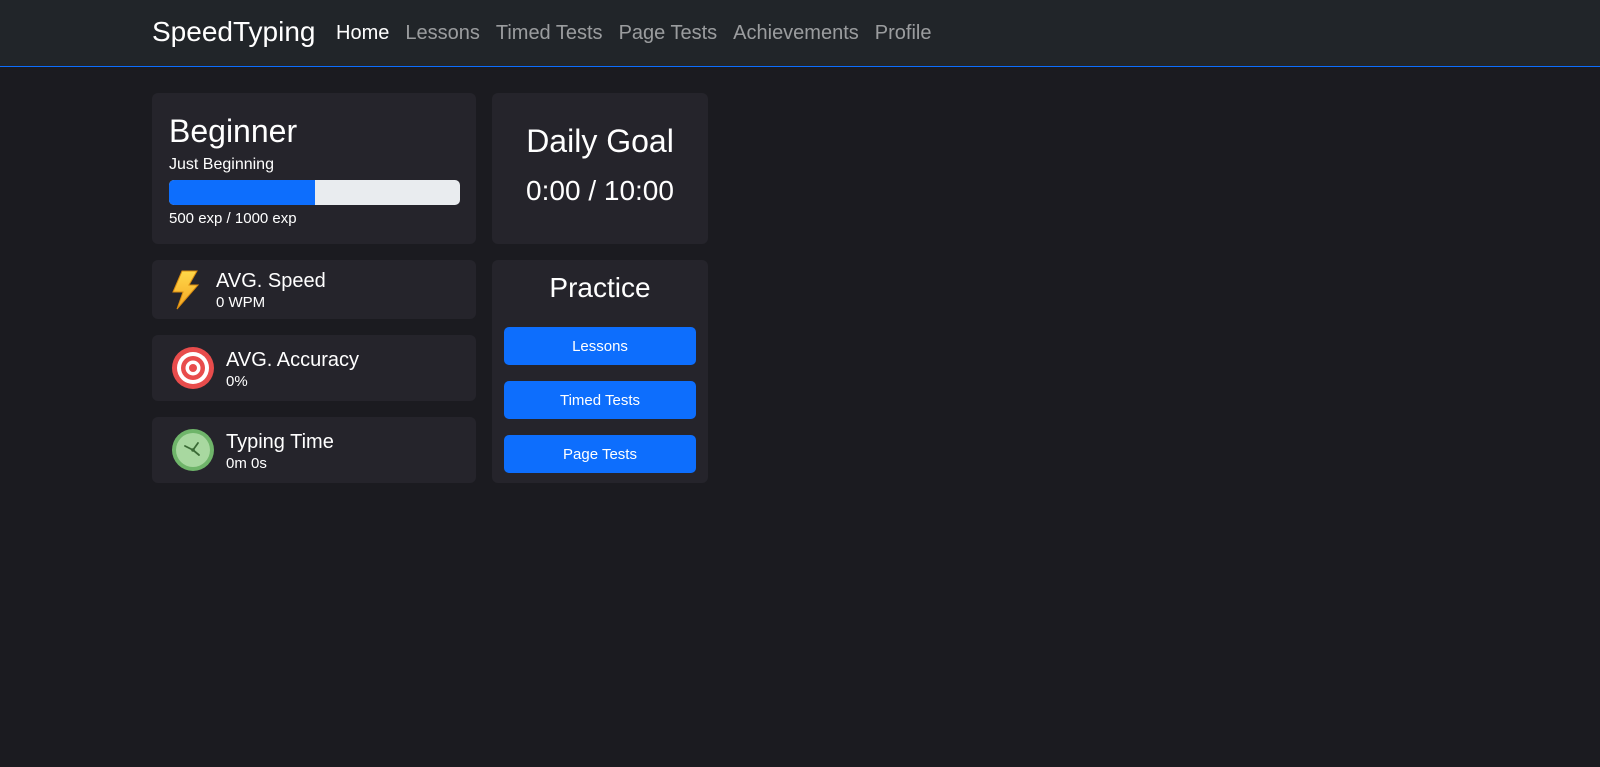  What do you see at coordinates (362, 33) in the screenshot?
I see `nav-home: Home` at bounding box center [362, 33].